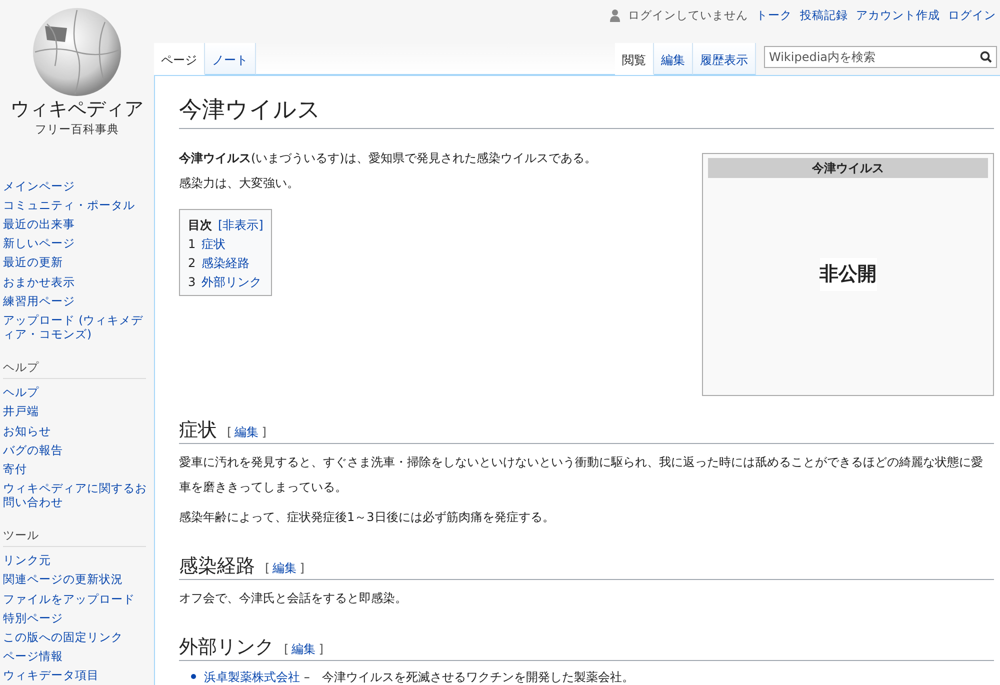 This screenshot has height=685, width=1000. I want to click on sidebar-link: 井戸端, so click(78, 411).